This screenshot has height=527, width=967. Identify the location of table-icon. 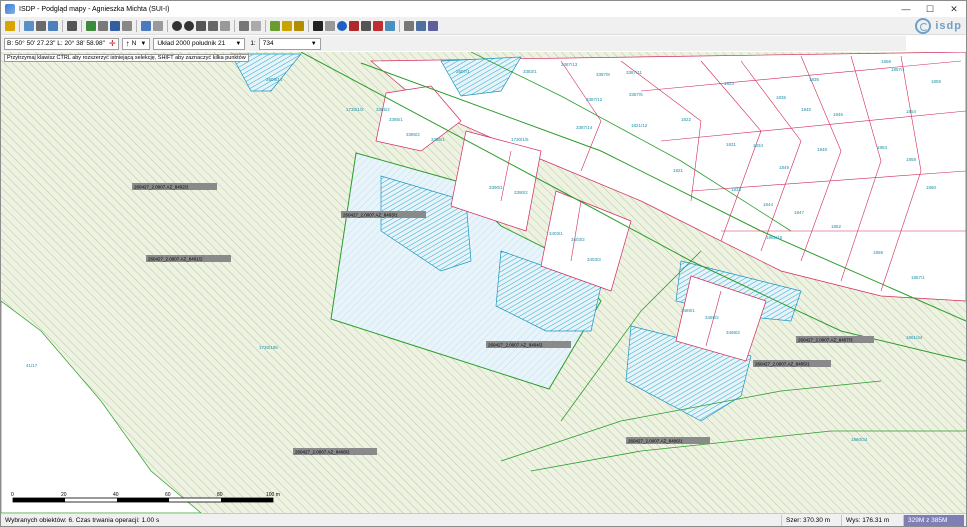
(41, 25).